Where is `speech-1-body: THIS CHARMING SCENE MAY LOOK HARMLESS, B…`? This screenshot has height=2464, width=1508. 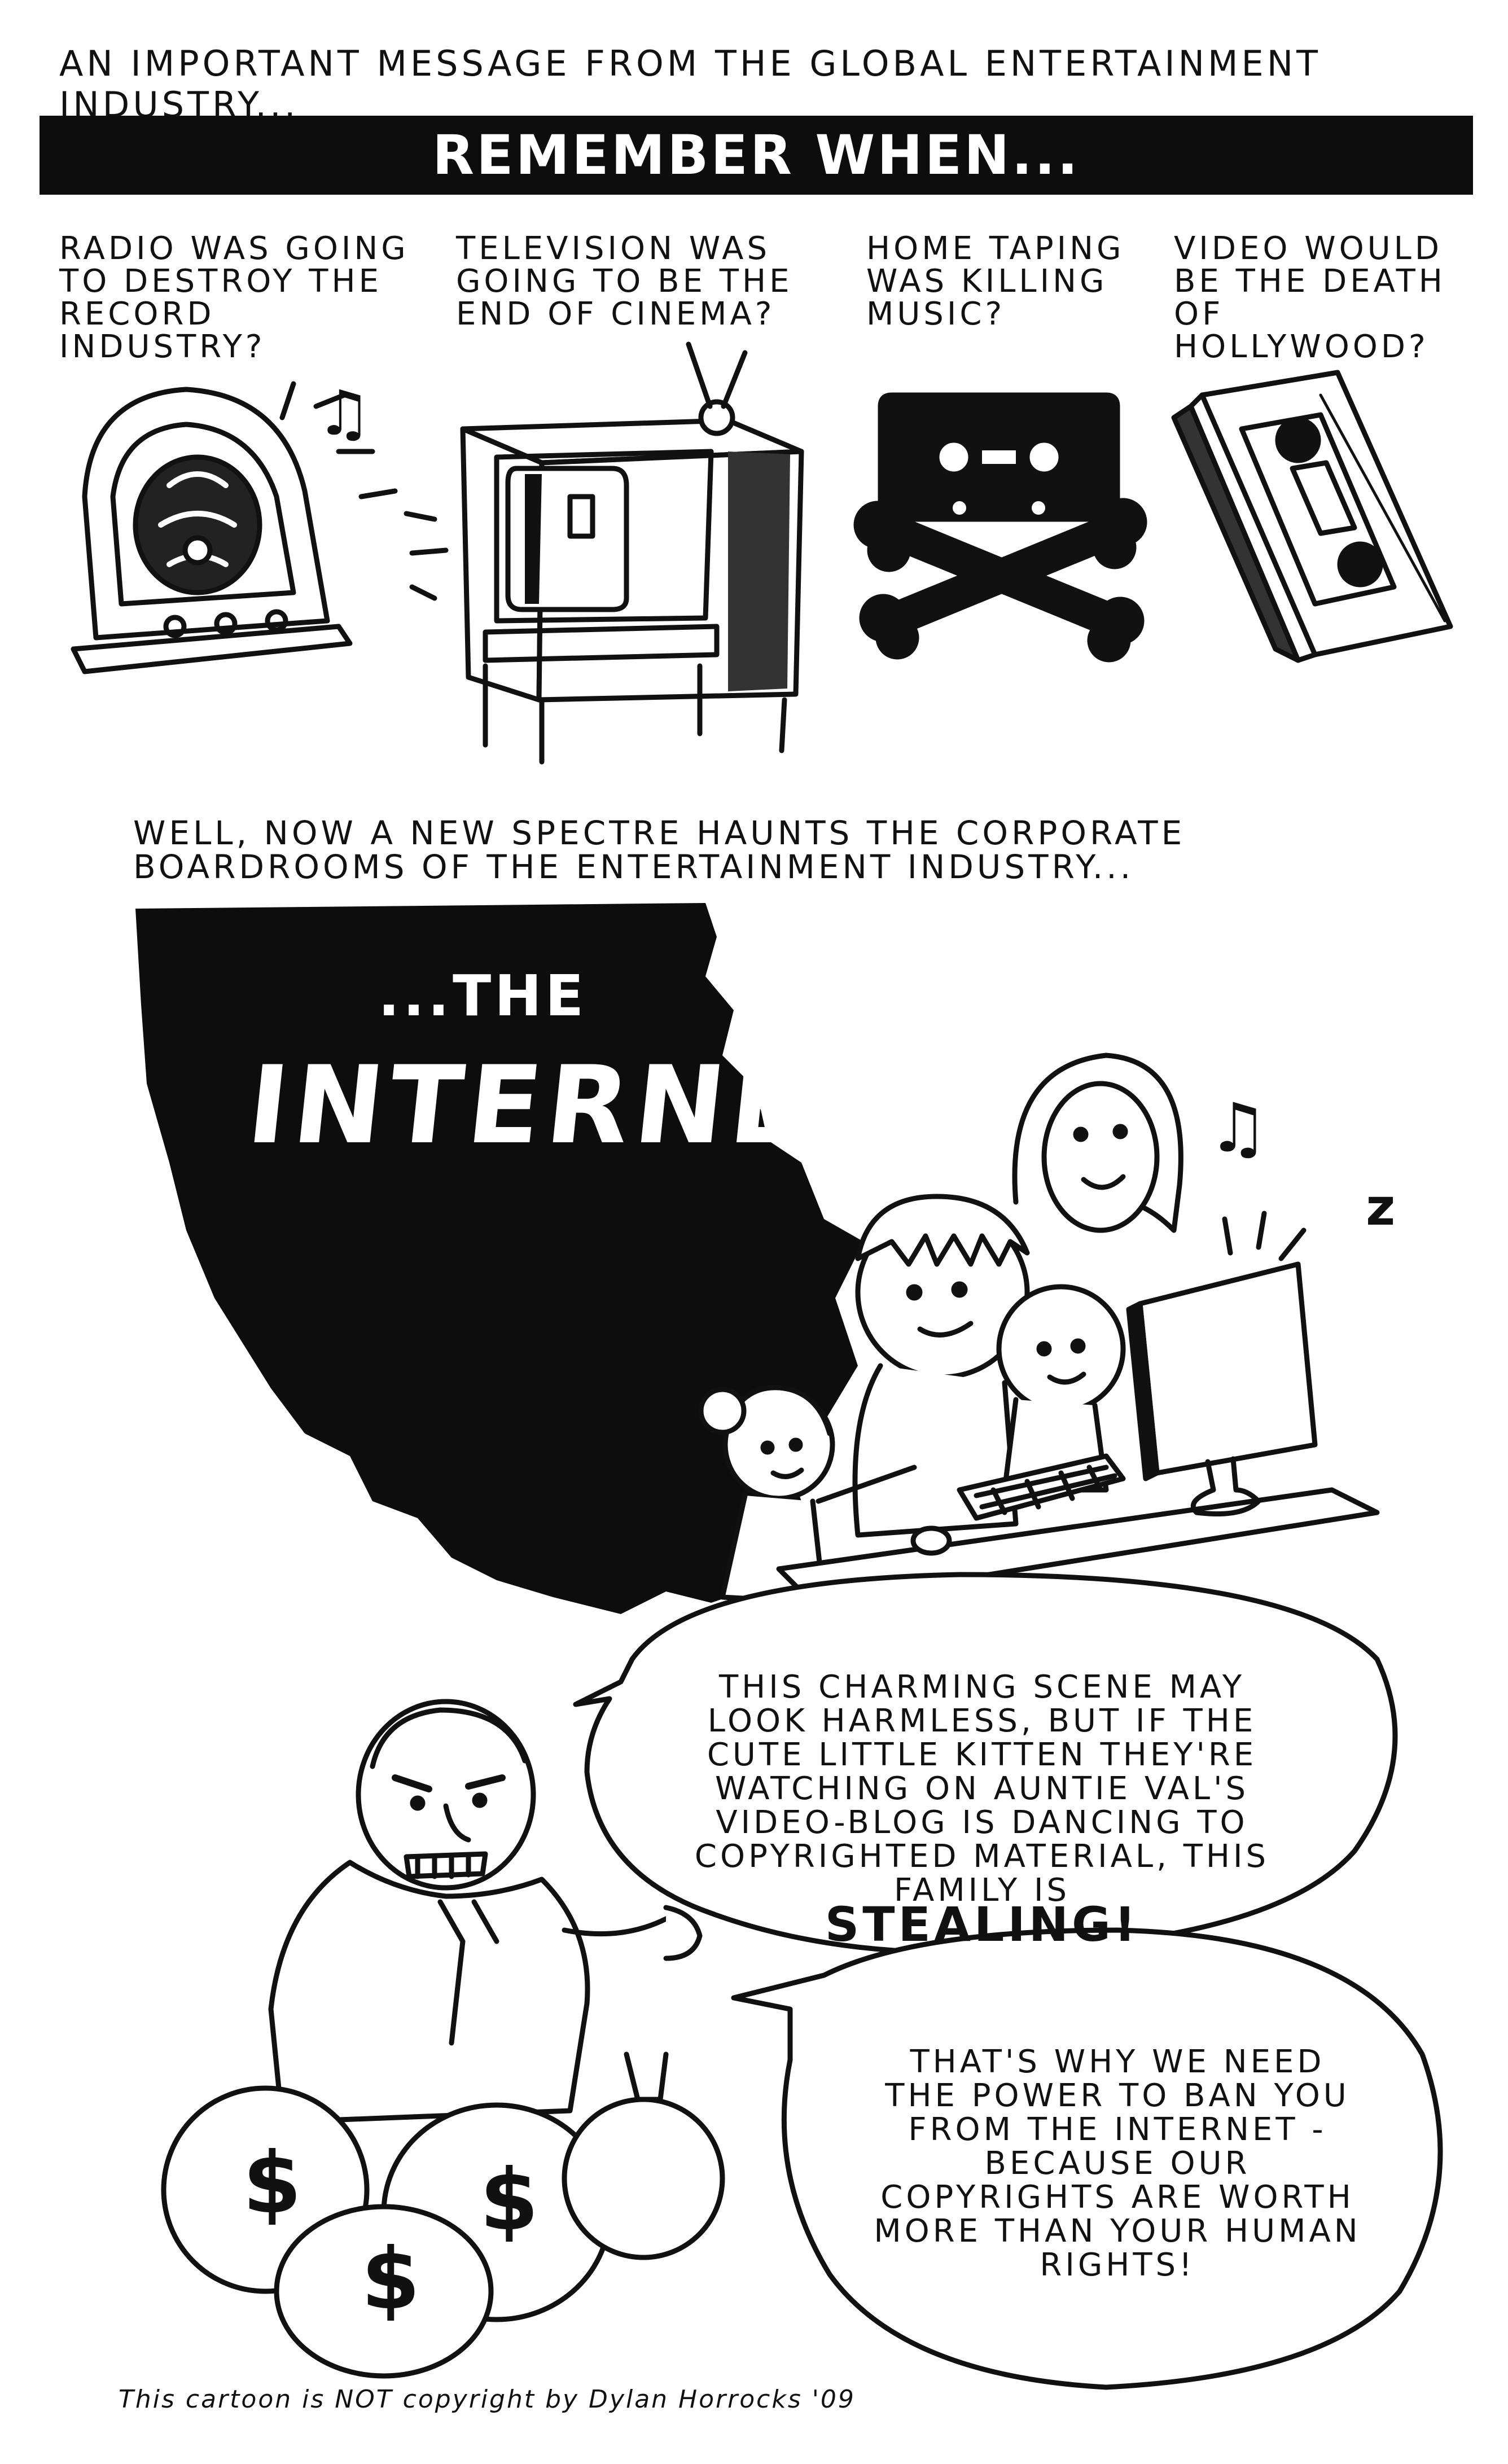
speech-1-body: THIS CHARMING SCENE MAY LOOK HARMLESS, B… is located at coordinates (982, 1789).